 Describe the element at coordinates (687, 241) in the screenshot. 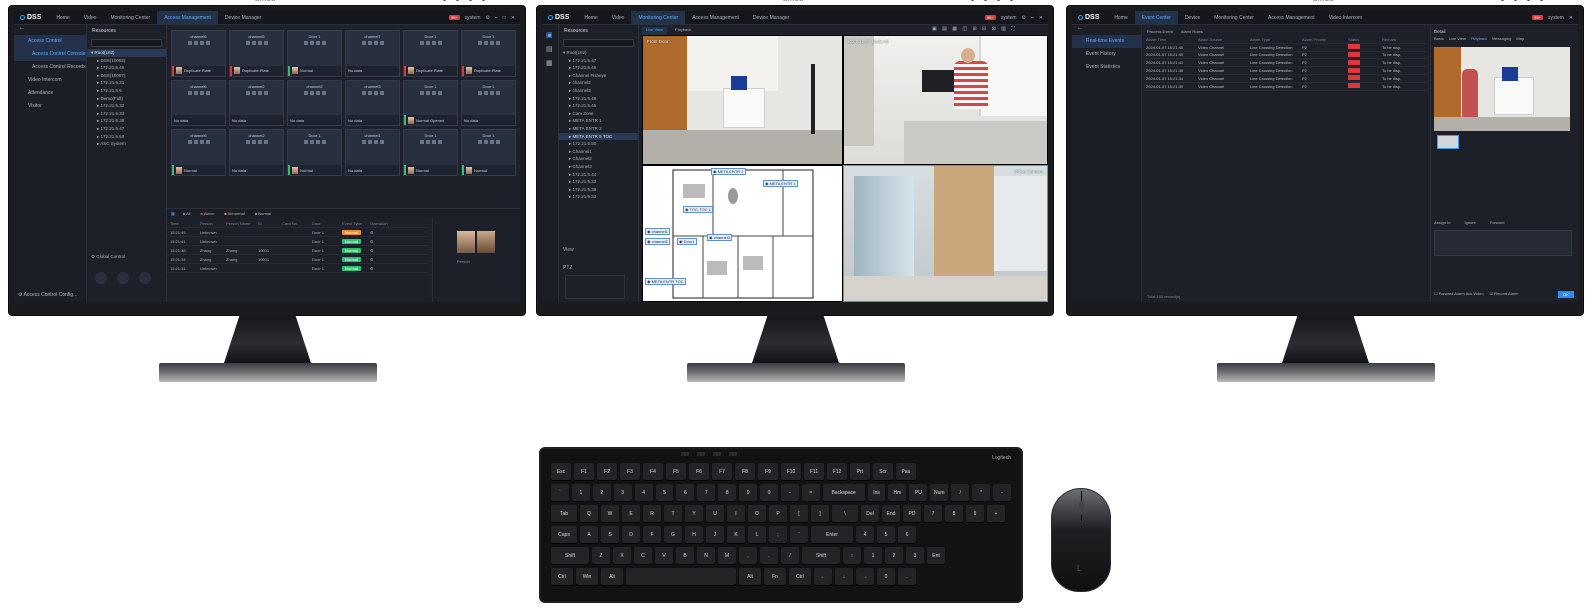

I see `emap-camera-marker: ◉ Door1` at that location.